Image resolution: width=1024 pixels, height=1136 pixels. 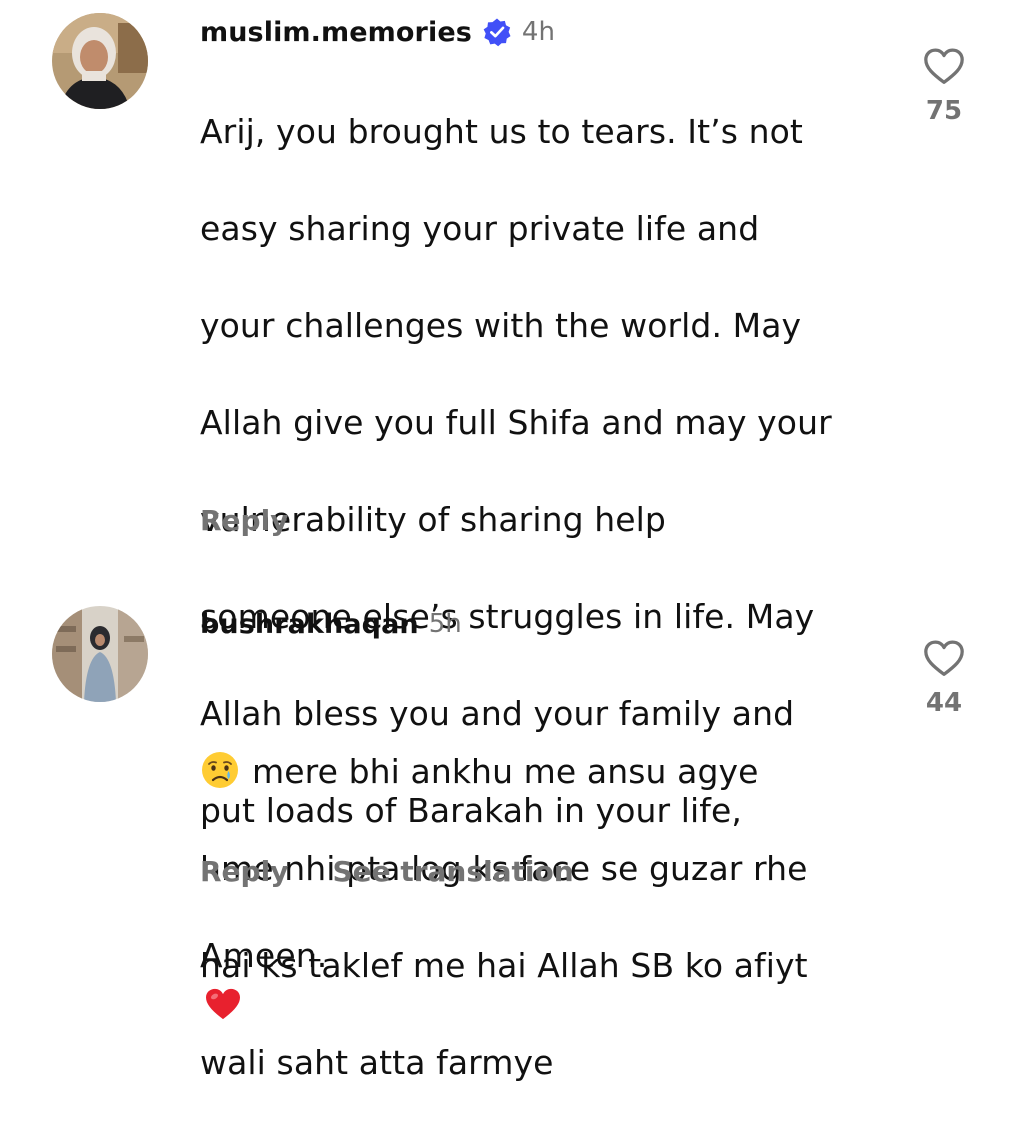 I want to click on comment-line: vulnerability of sharing help, so click(x=433, y=519).